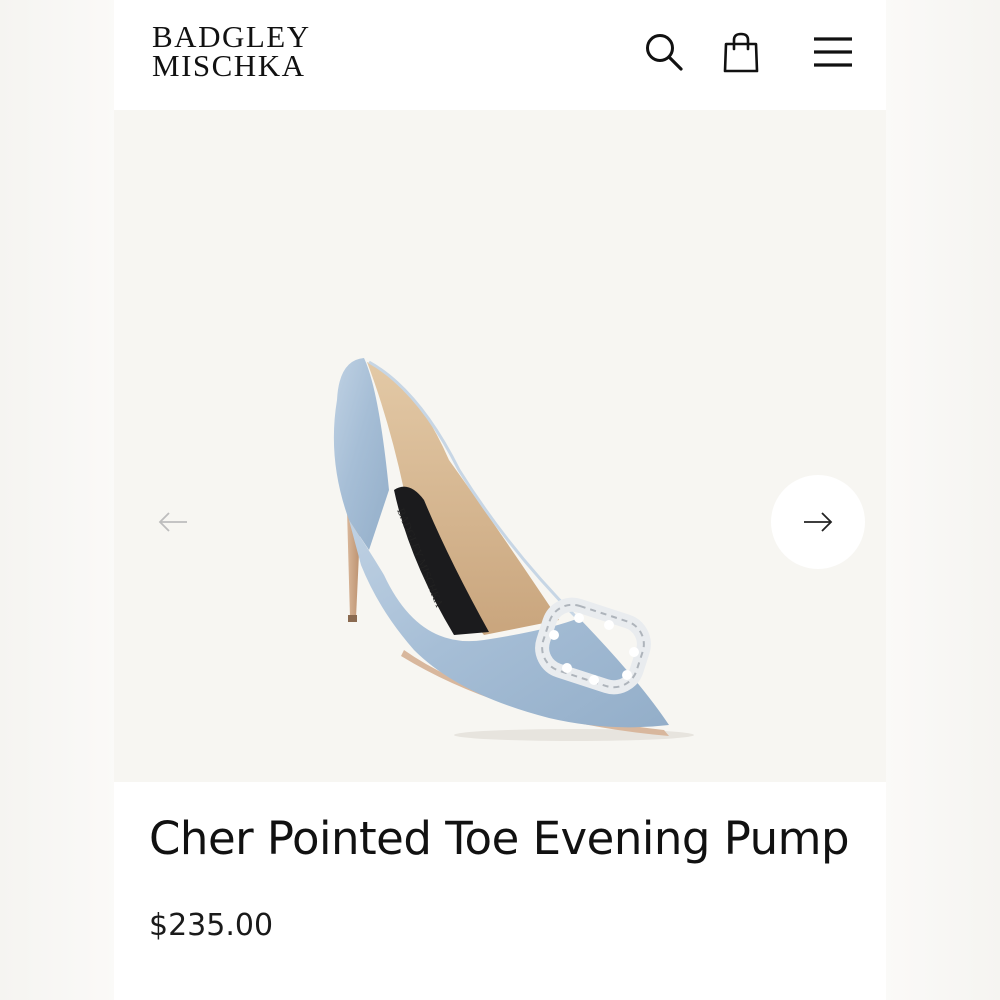  I want to click on hamburger-menu-icon, so click(833, 52).